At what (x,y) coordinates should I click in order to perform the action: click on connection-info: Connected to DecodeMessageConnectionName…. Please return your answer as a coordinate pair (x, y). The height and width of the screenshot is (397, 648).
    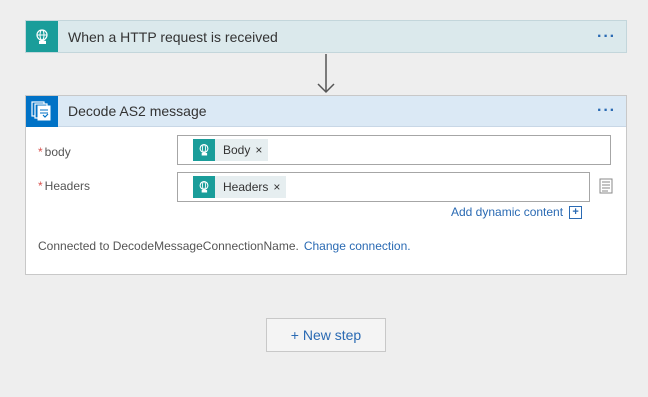
    Looking at the image, I should click on (224, 246).